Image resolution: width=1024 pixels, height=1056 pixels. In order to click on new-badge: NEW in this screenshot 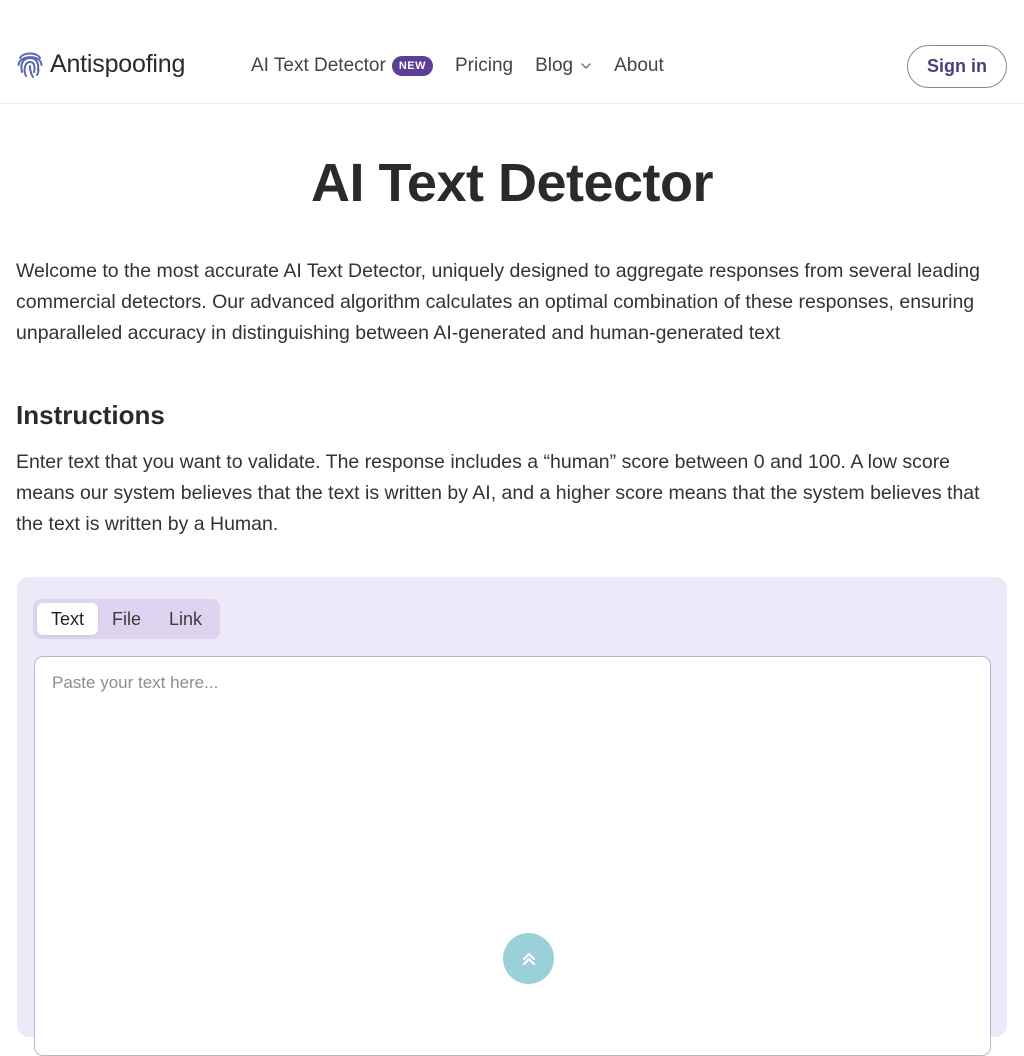, I will do `click(412, 66)`.